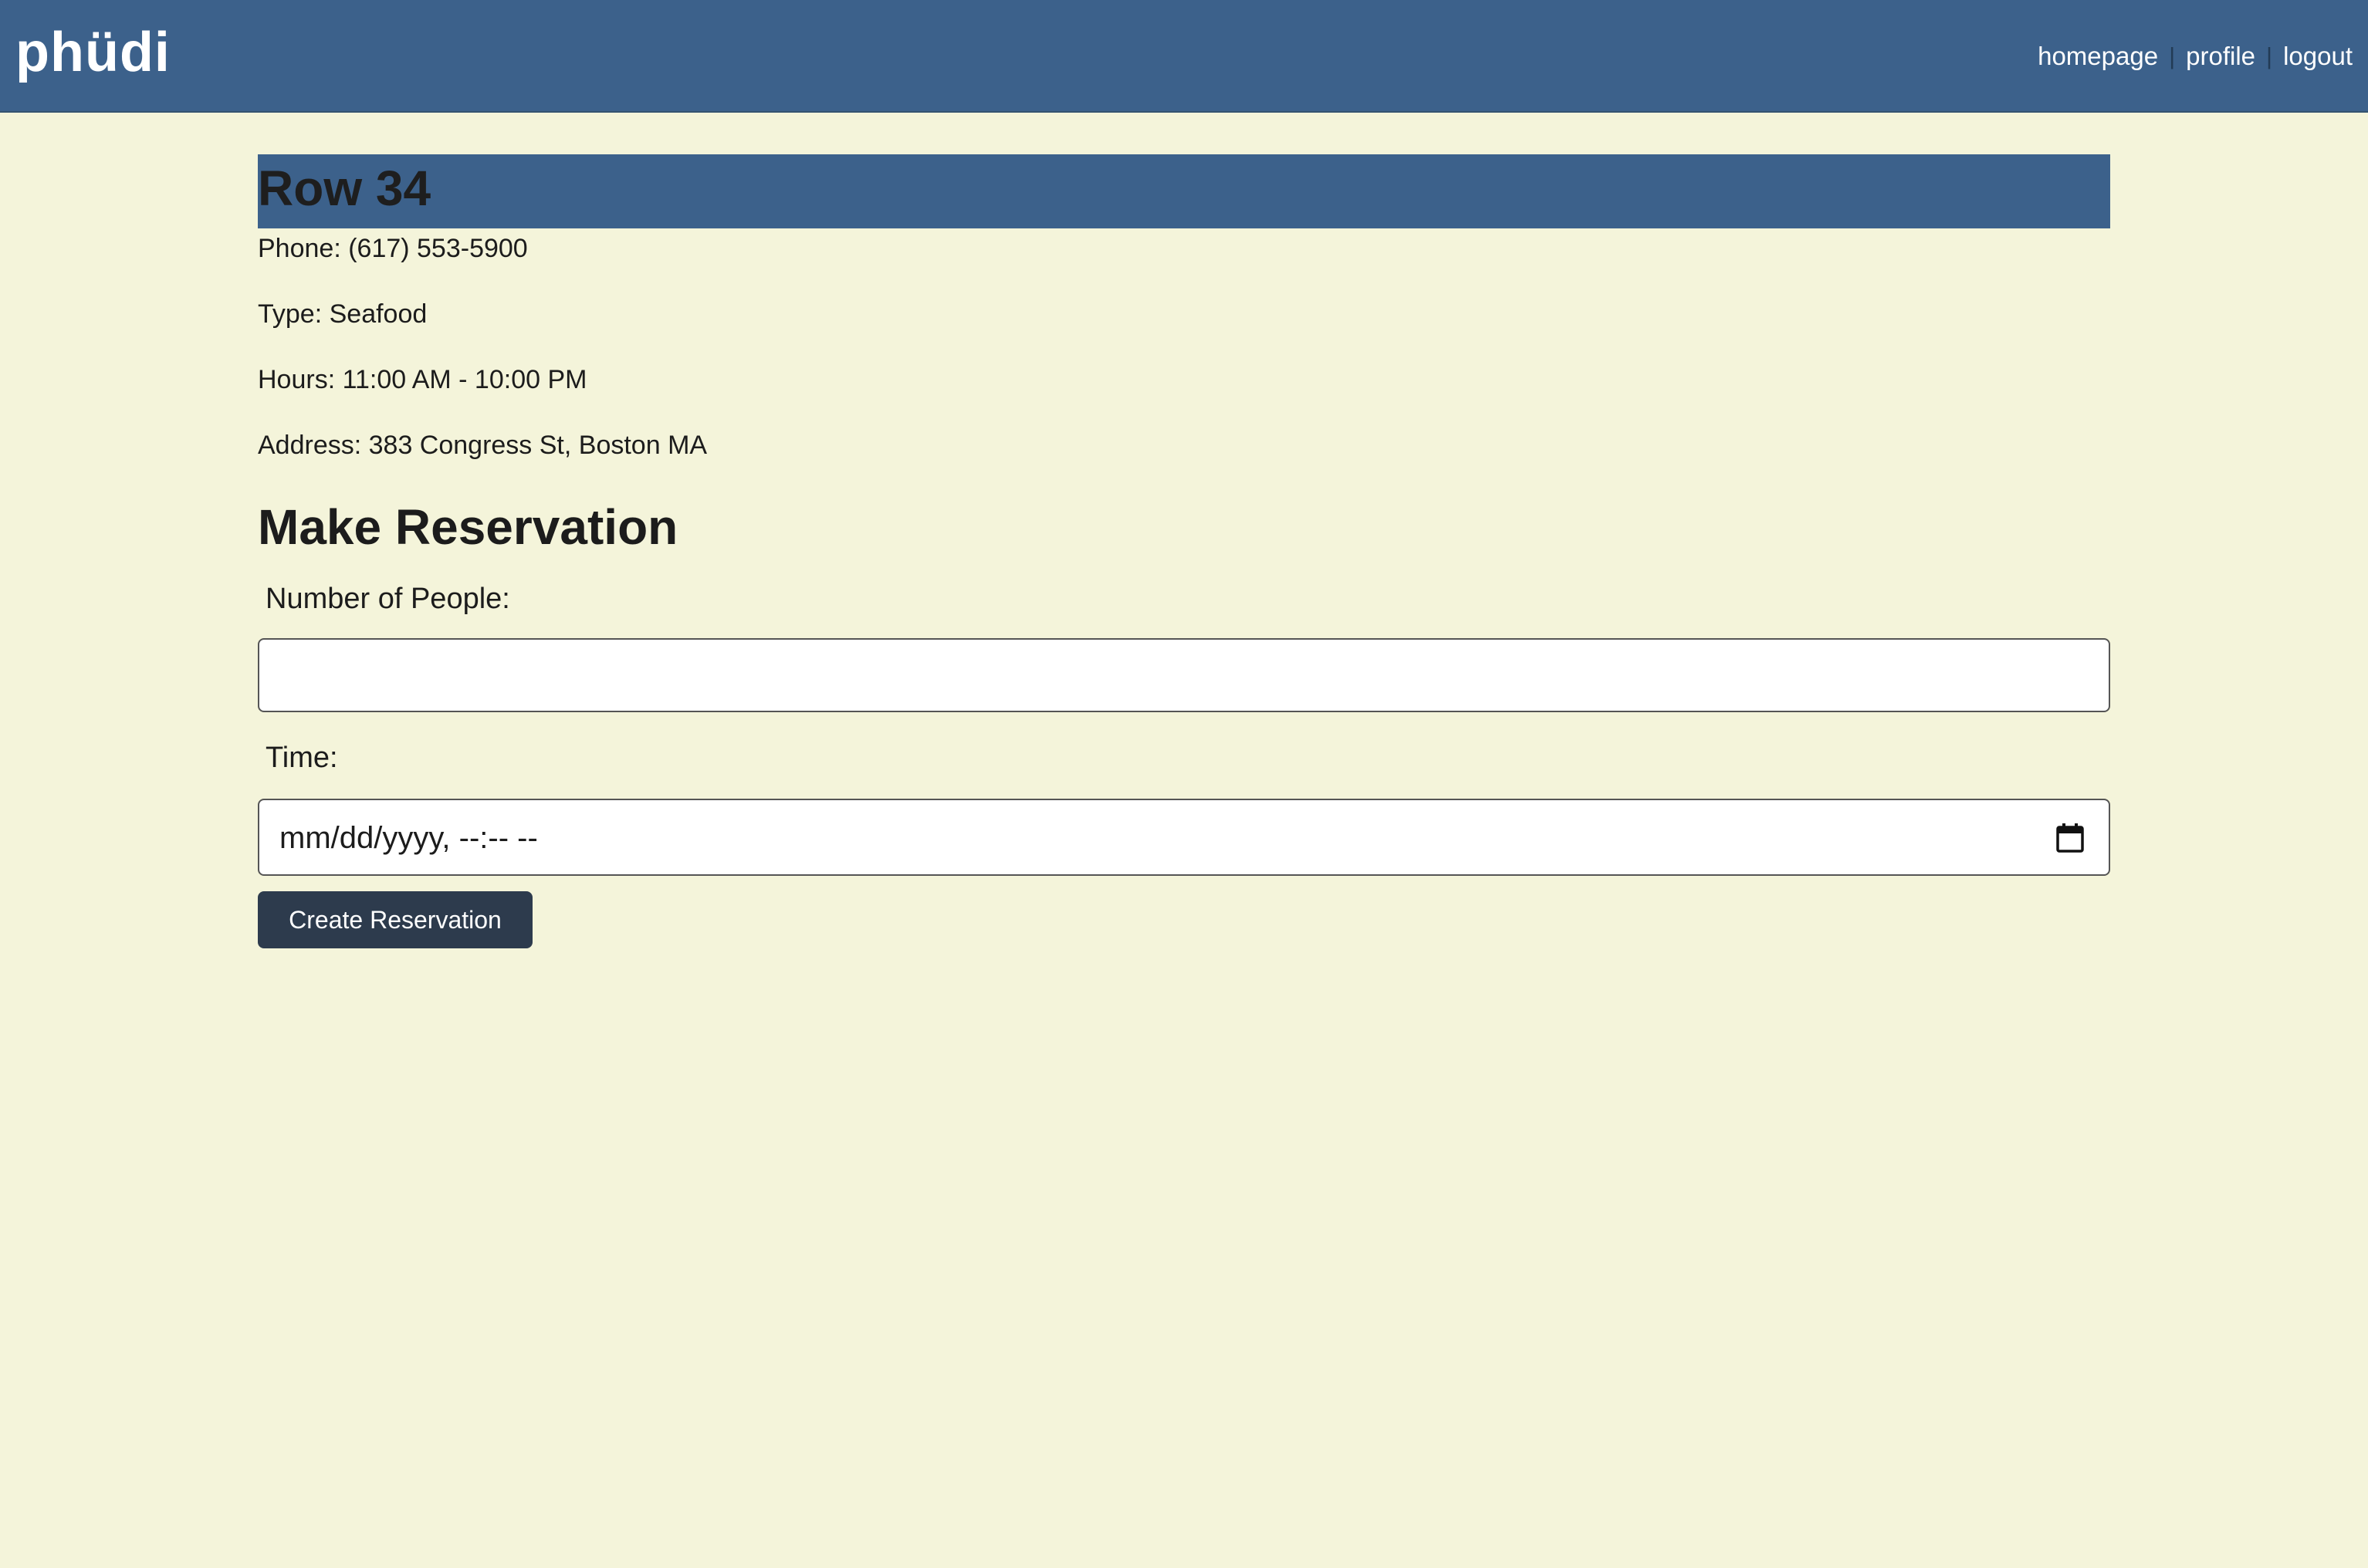  I want to click on restaurant-name-banner: Row 34, so click(1184, 191).